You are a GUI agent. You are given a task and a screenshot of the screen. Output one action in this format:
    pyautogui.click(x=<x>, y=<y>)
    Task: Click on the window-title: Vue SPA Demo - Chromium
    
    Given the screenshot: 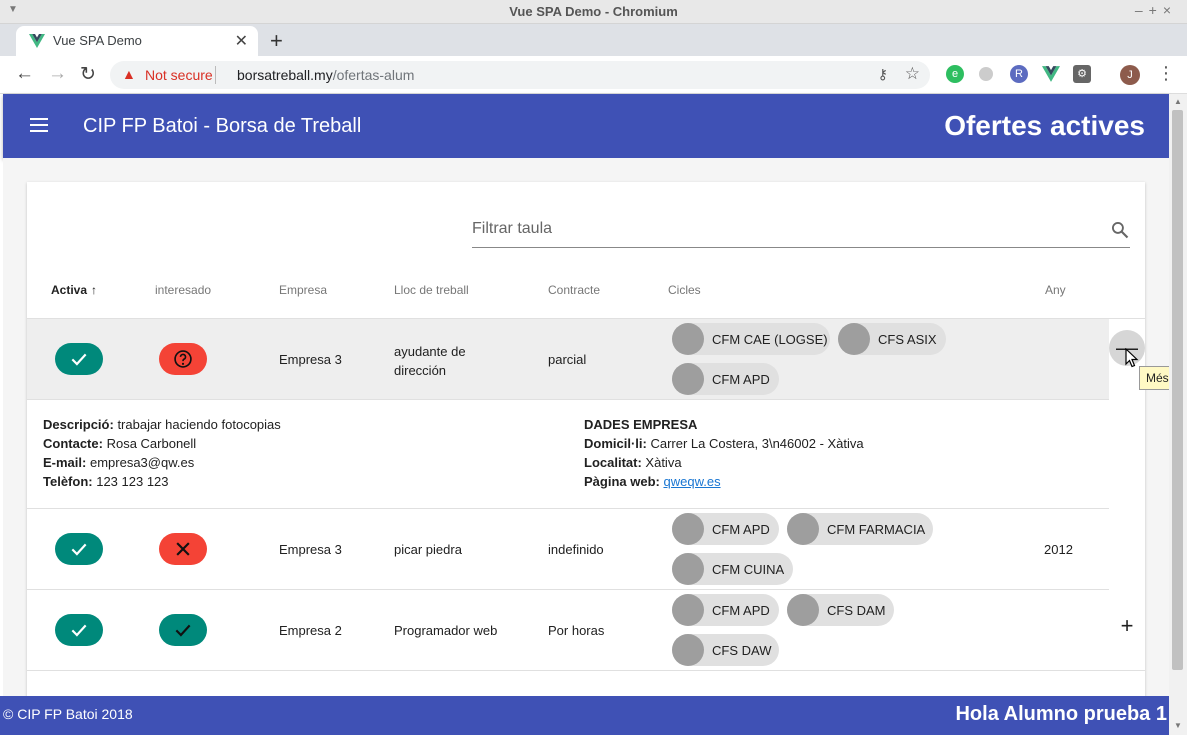 What is the action you would take?
    pyautogui.click(x=593, y=11)
    